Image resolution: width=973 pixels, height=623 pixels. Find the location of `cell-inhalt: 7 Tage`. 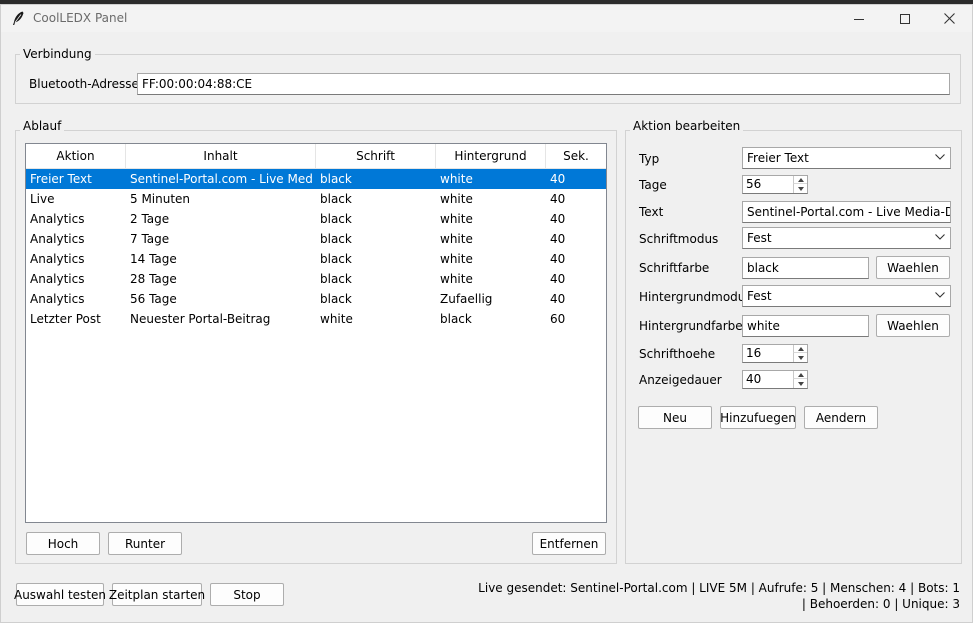

cell-inhalt: 7 Tage is located at coordinates (150, 239).